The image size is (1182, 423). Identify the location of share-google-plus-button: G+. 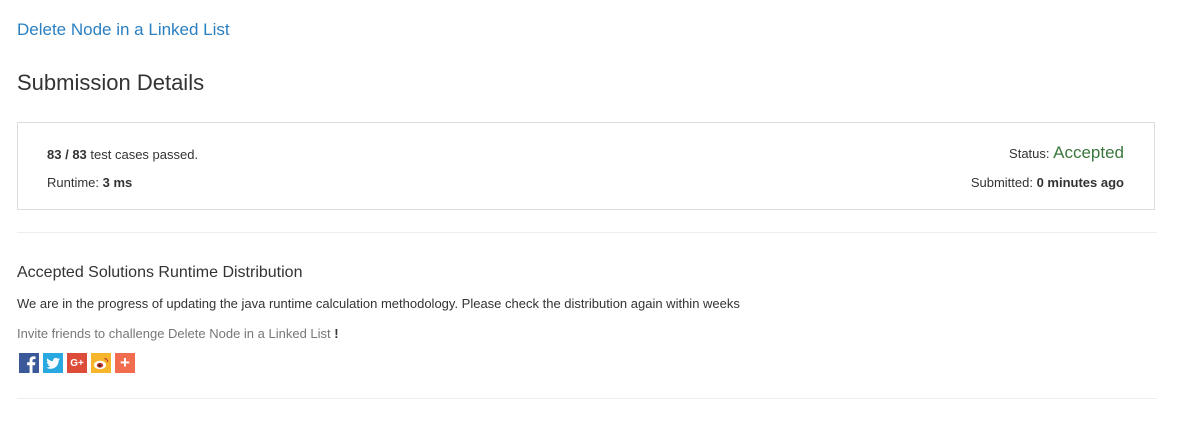
(77, 363).